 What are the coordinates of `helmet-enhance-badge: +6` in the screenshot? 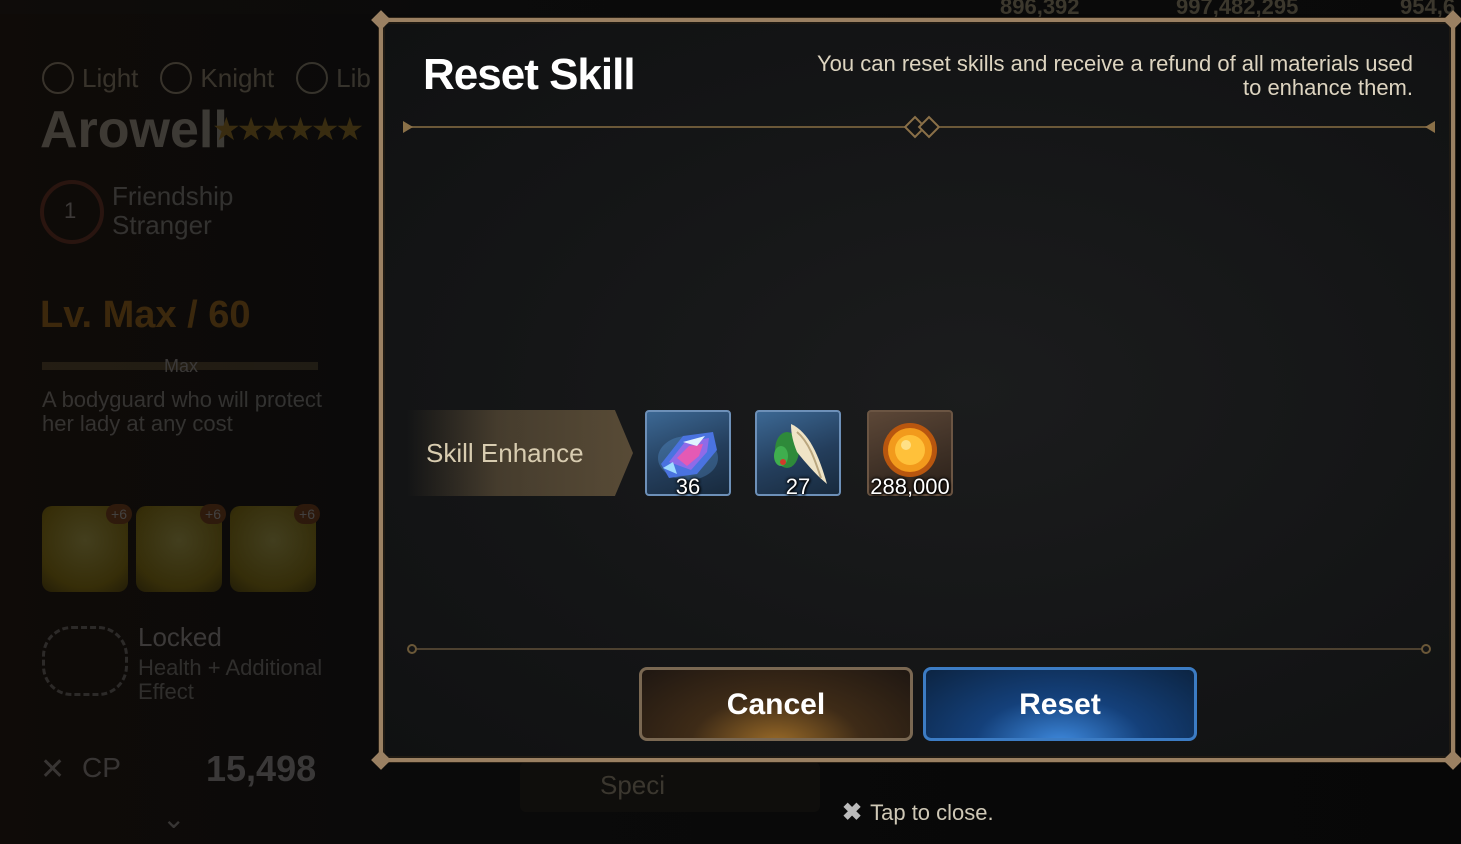 It's located at (307, 514).